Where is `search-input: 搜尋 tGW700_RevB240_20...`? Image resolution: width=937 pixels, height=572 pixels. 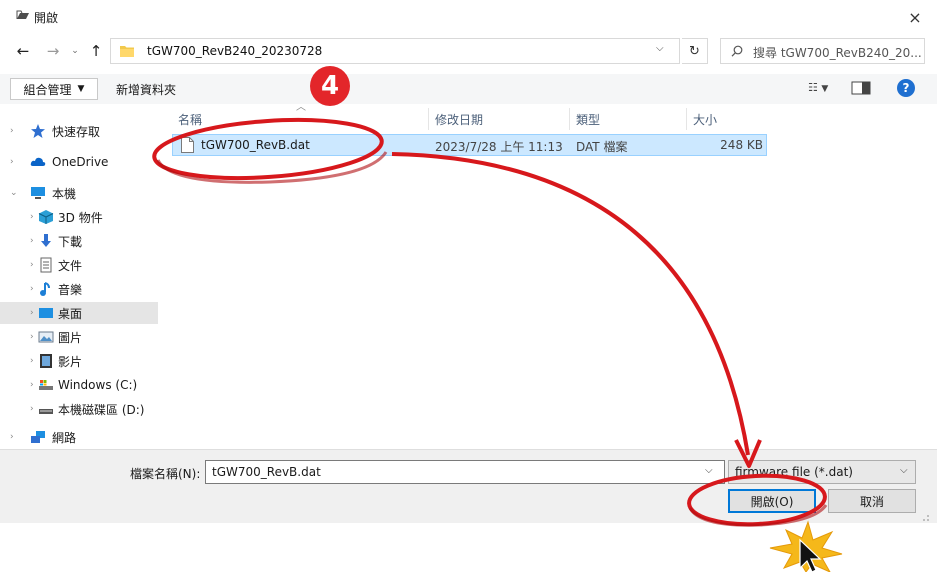 search-input: 搜尋 tGW700_RevB240_20... is located at coordinates (822, 51).